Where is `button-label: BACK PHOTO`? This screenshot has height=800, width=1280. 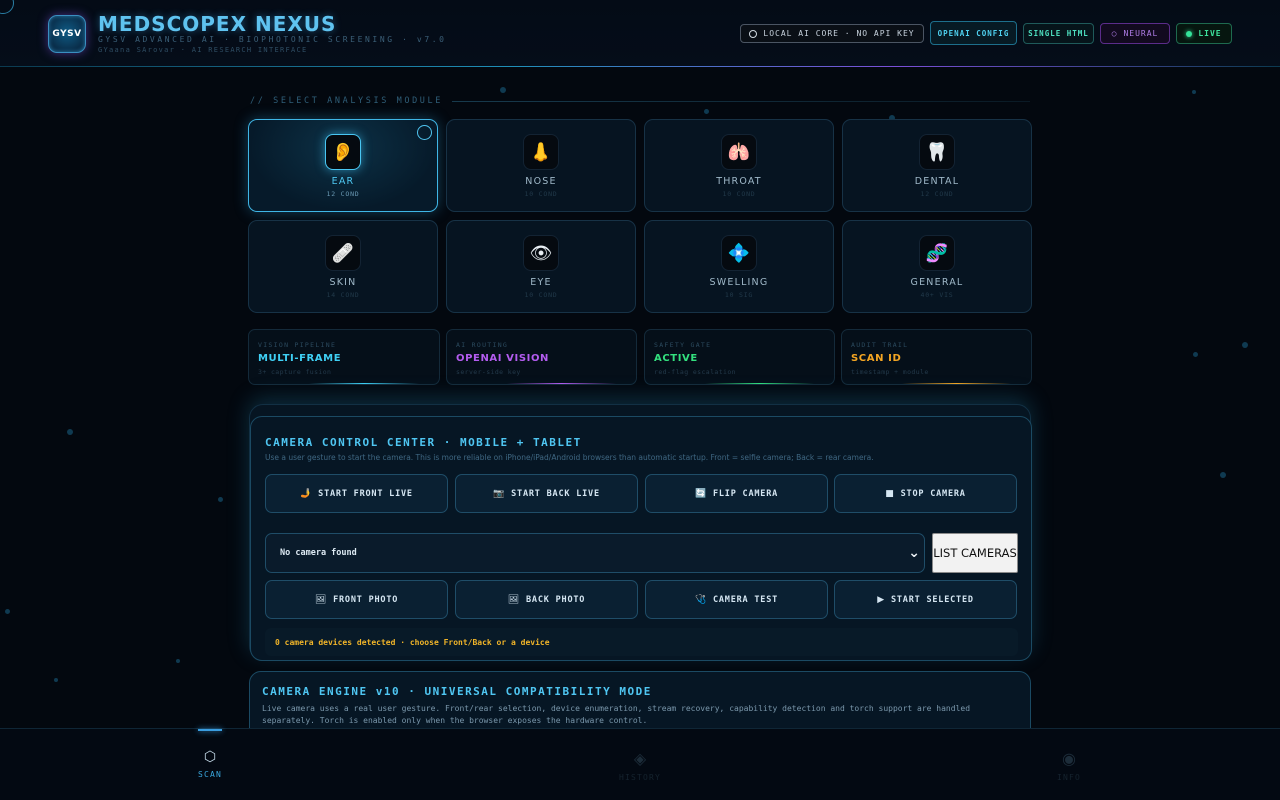
button-label: BACK PHOTO is located at coordinates (556, 599).